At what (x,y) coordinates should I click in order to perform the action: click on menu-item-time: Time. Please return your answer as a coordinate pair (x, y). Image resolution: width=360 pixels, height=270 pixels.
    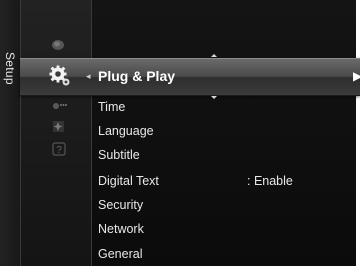
    Looking at the image, I should click on (223, 107).